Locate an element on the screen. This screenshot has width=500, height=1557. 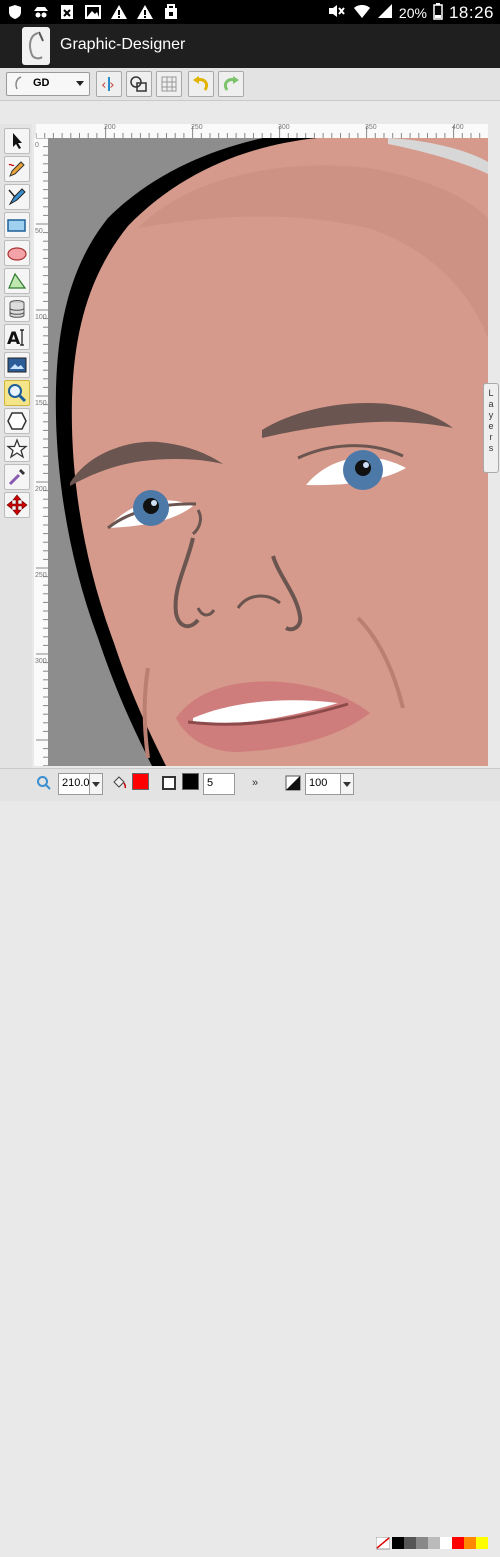
tool-palette: A is located at coordinates (16, 462).